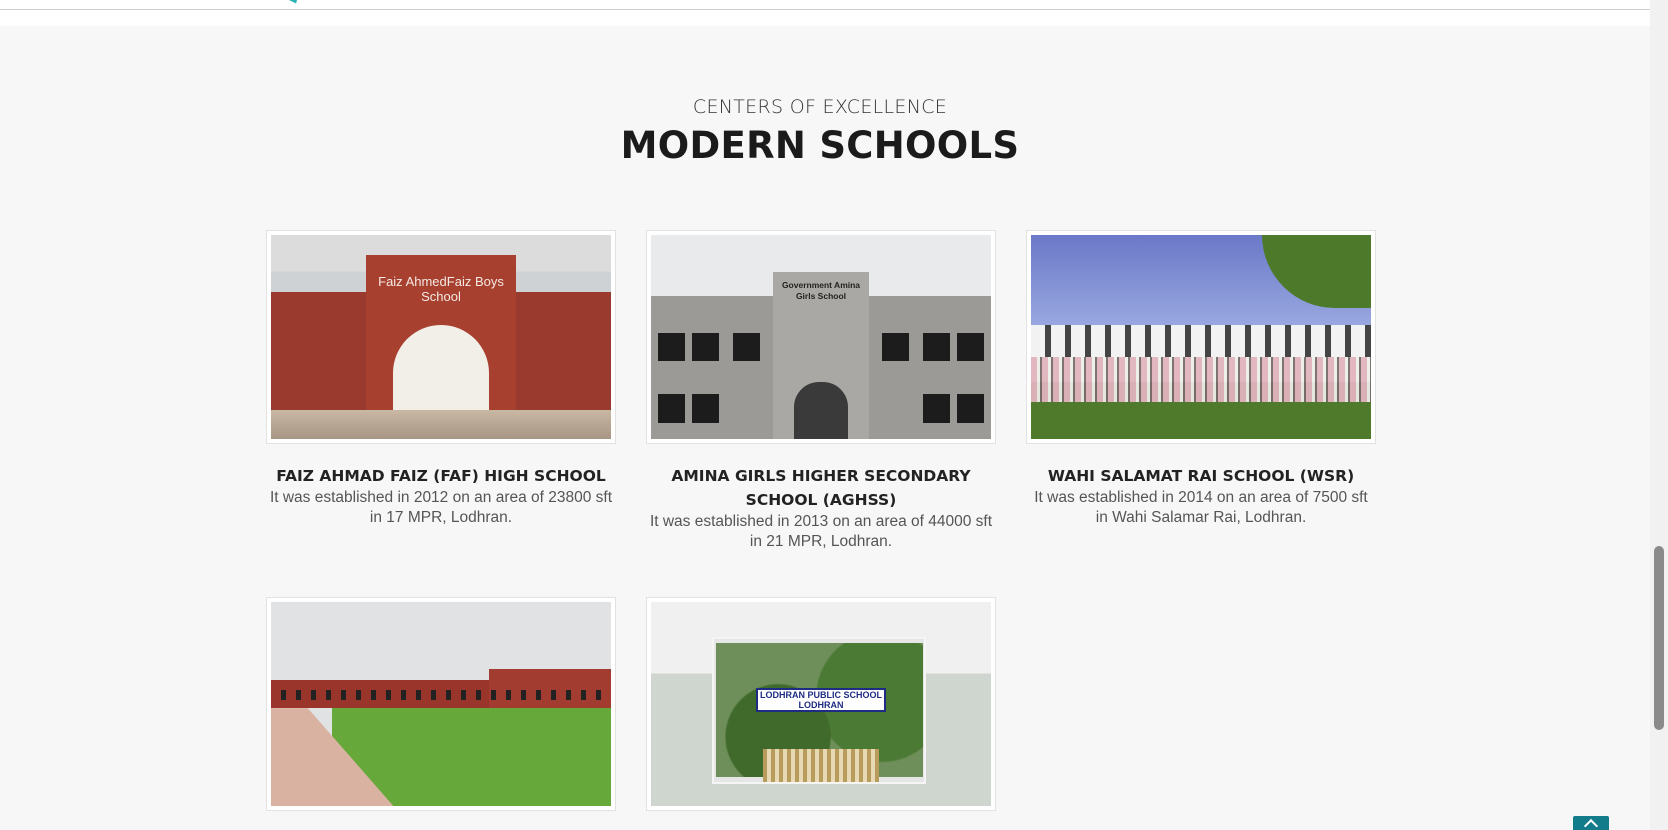  What do you see at coordinates (820, 107) in the screenshot?
I see `section-eyebrow: CENTERS OF EXCELLENCE` at bounding box center [820, 107].